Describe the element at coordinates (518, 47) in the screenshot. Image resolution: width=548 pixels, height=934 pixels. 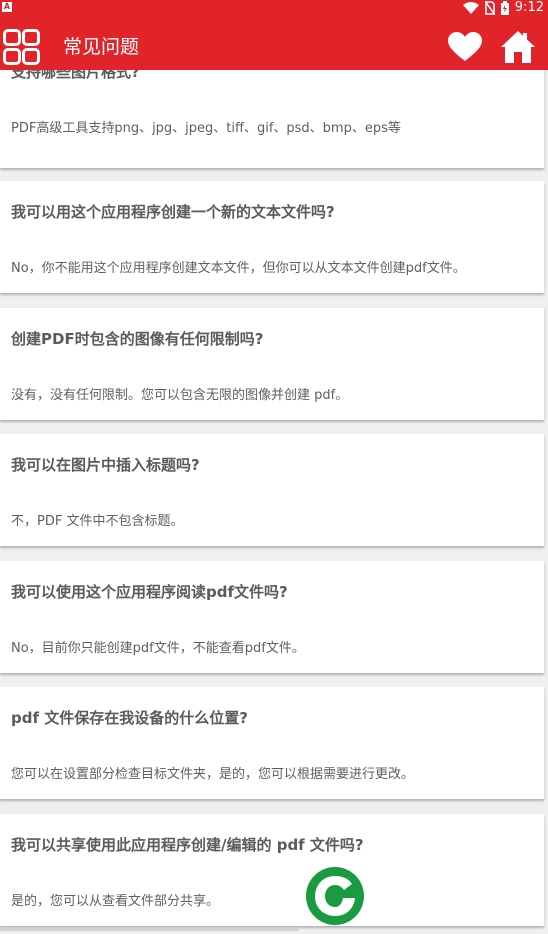
I see `home-icon` at that location.